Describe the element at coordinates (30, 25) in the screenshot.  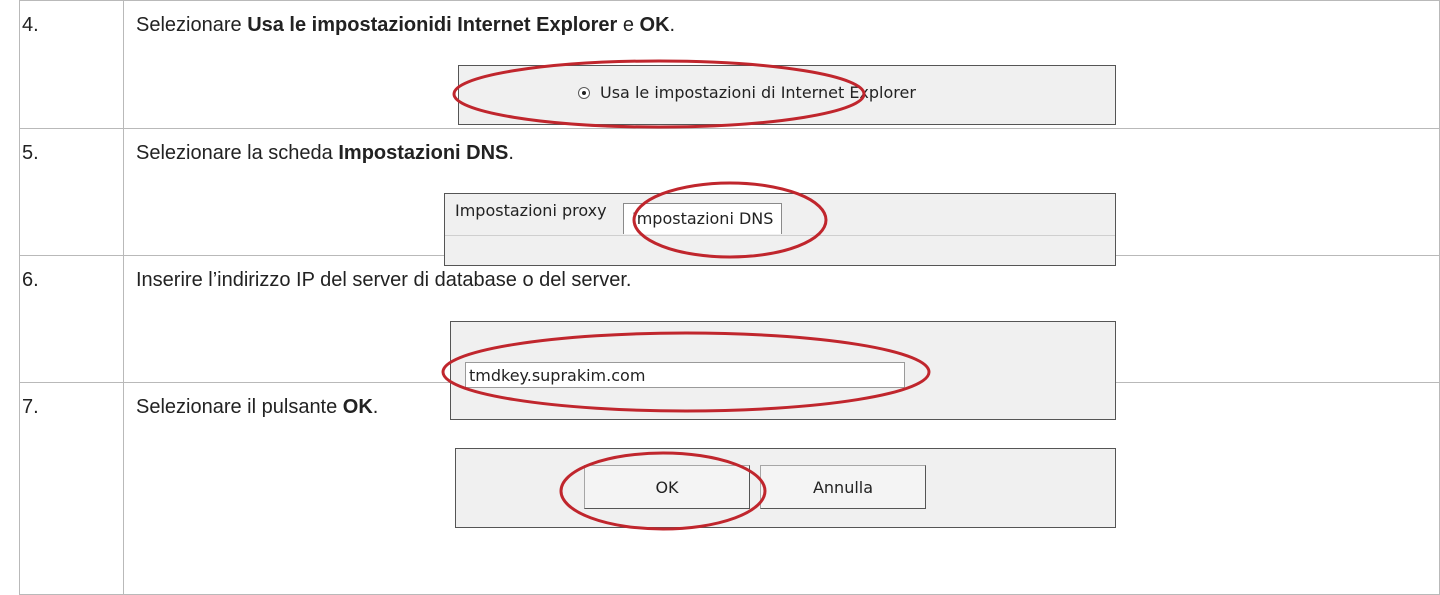
I see `step-number: 4.` at that location.